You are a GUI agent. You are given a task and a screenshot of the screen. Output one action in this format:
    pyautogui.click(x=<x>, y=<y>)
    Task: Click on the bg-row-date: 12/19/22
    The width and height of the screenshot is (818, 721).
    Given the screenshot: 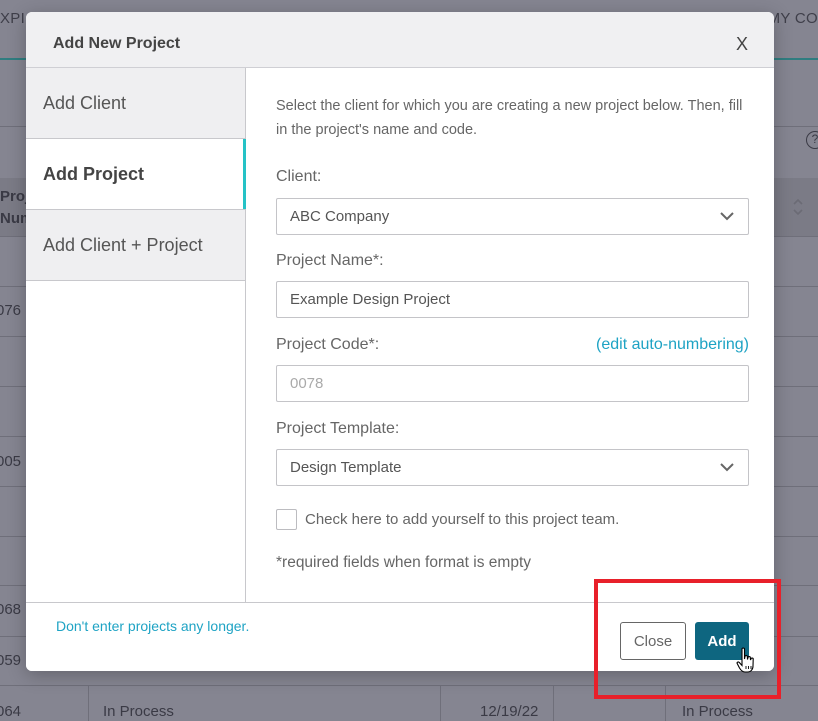 What is the action you would take?
    pyautogui.click(x=509, y=711)
    